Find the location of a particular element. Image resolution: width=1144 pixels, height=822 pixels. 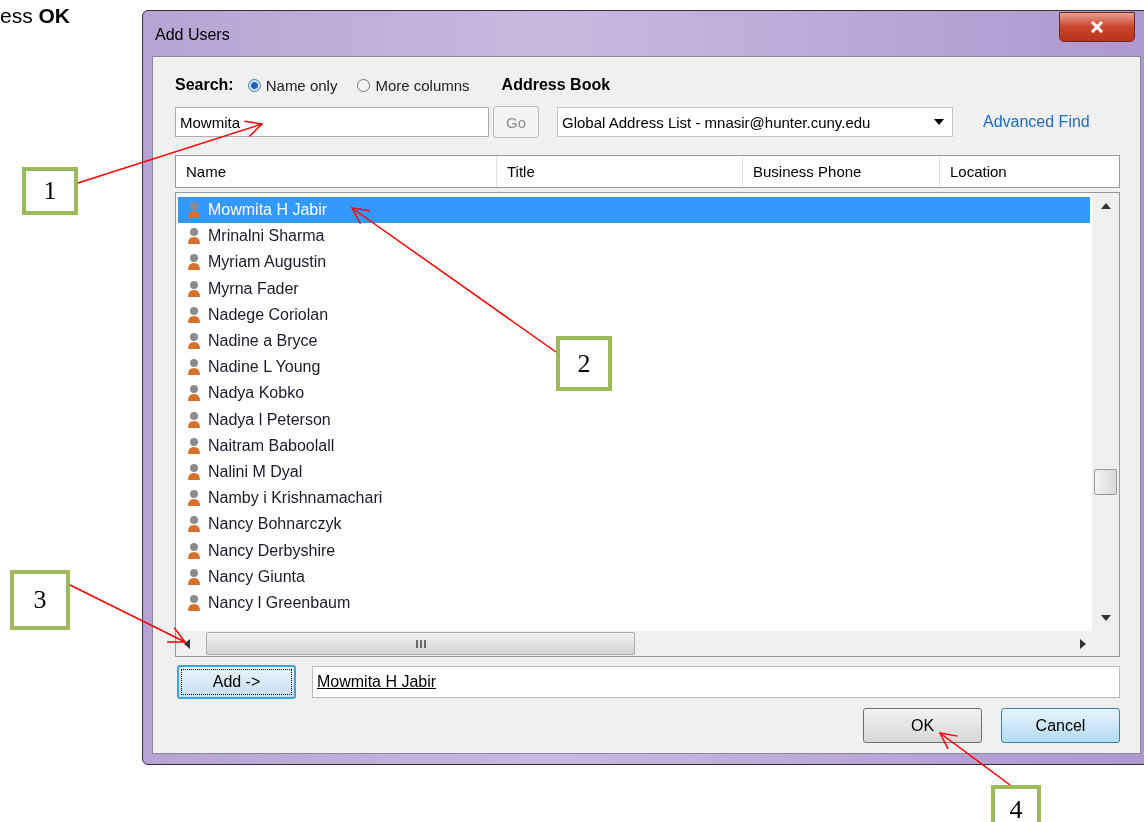

address-book-dropdown: Global Address List - mnasir@hunter.cuny.edu is located at coordinates (755, 122).